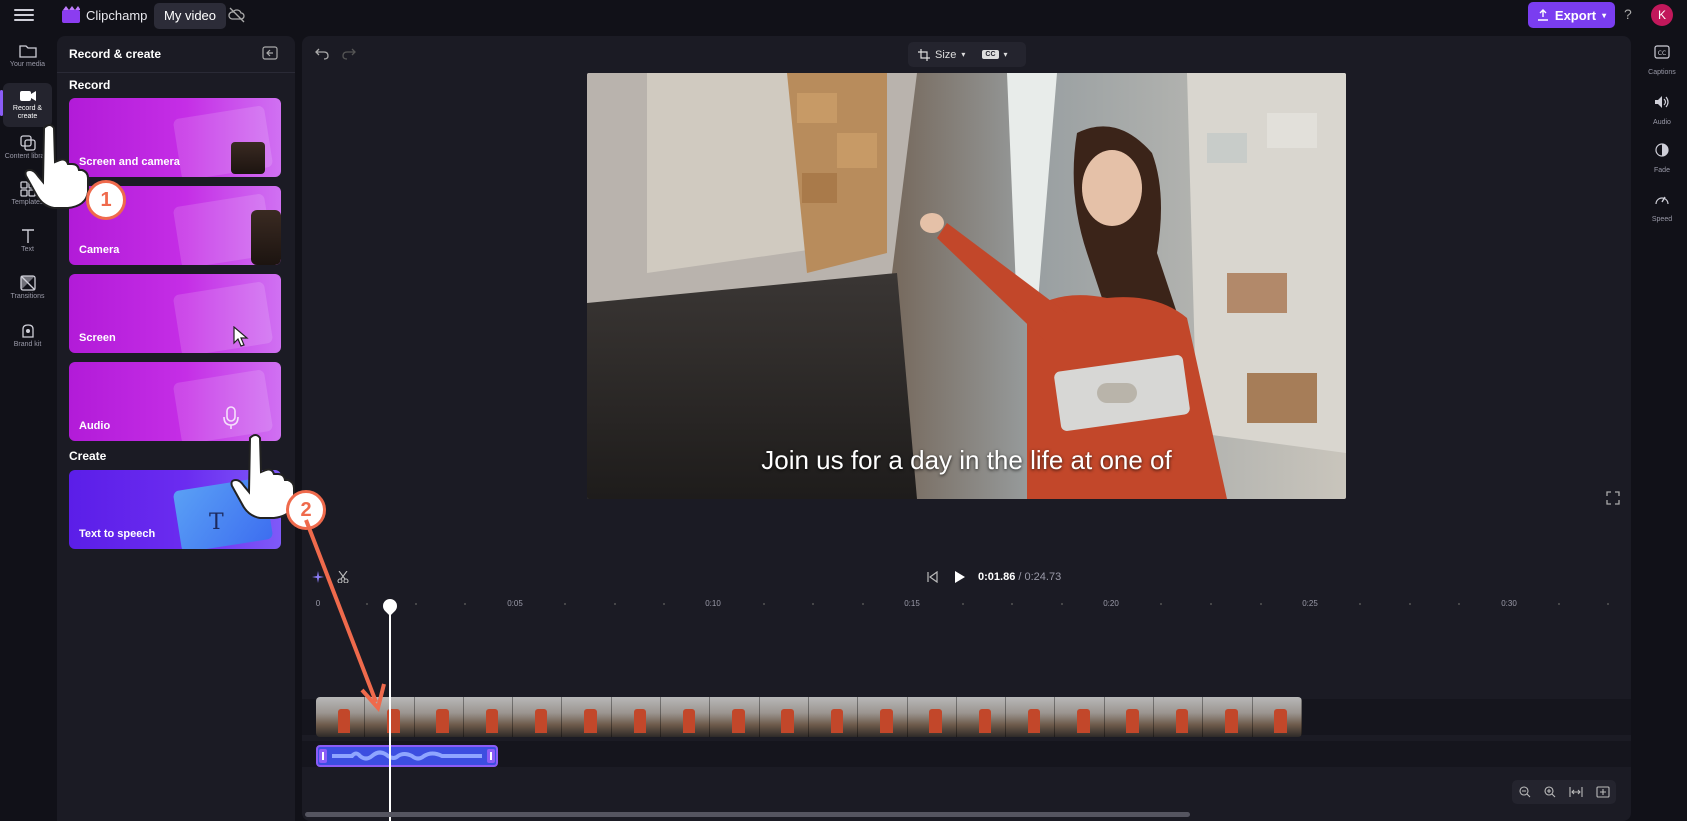  I want to click on nav-record-create: Record & create, so click(27, 105).